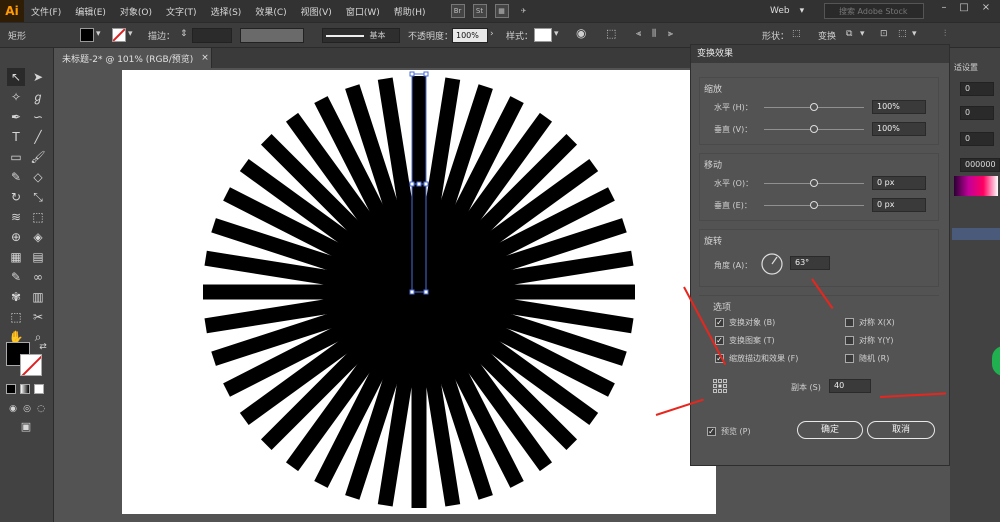 The height and width of the screenshot is (522, 1000). Describe the element at coordinates (38, 97) in the screenshot. I see `lasso-icon: ℊ` at that location.